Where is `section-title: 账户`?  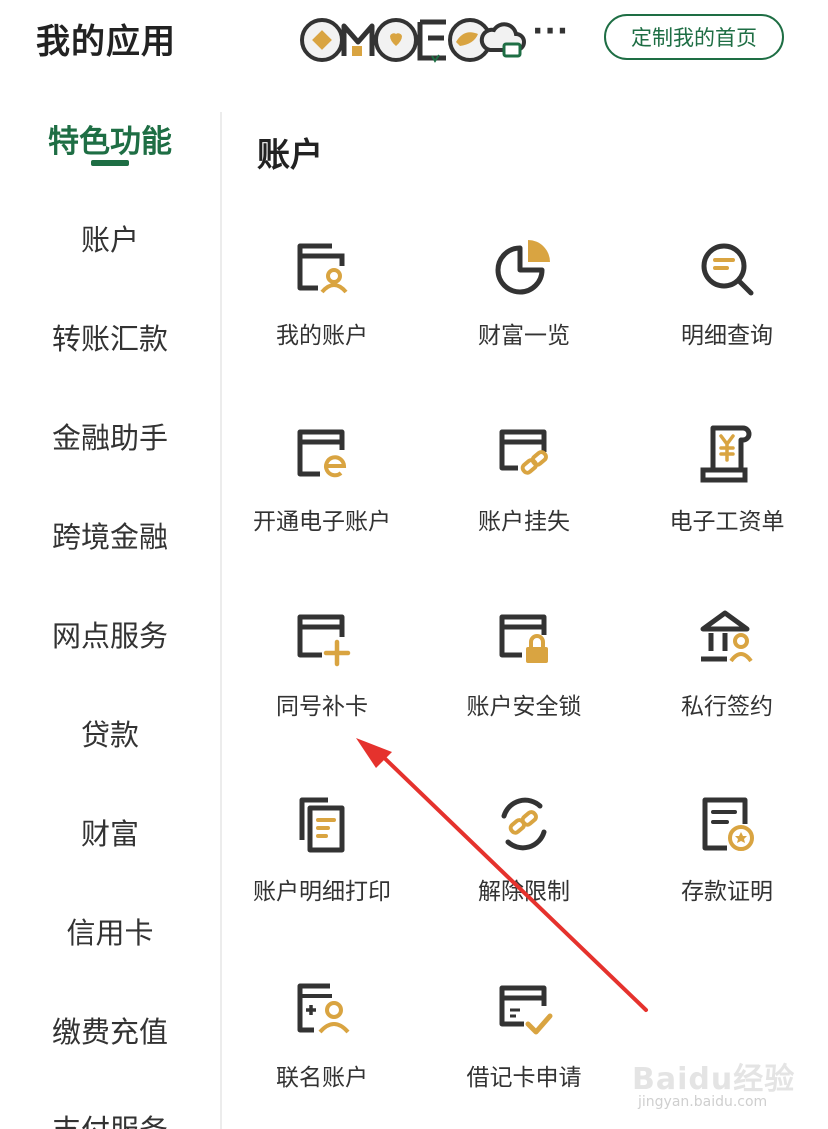 section-title: 账户 is located at coordinates (290, 154).